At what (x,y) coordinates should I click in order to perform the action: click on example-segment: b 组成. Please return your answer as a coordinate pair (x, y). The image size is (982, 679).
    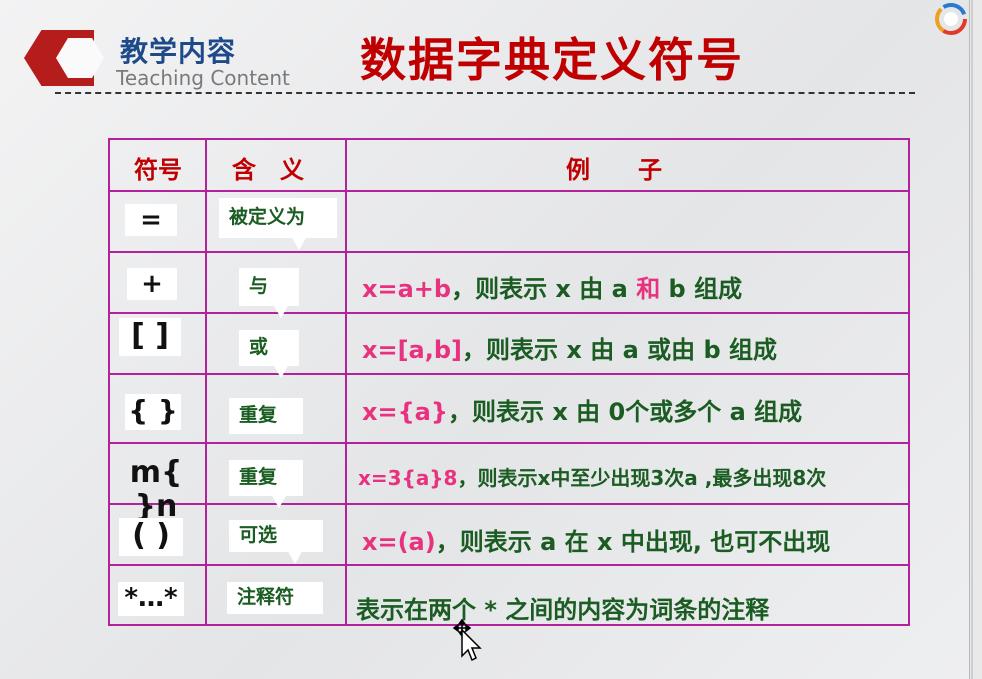
    Looking at the image, I should click on (701, 289).